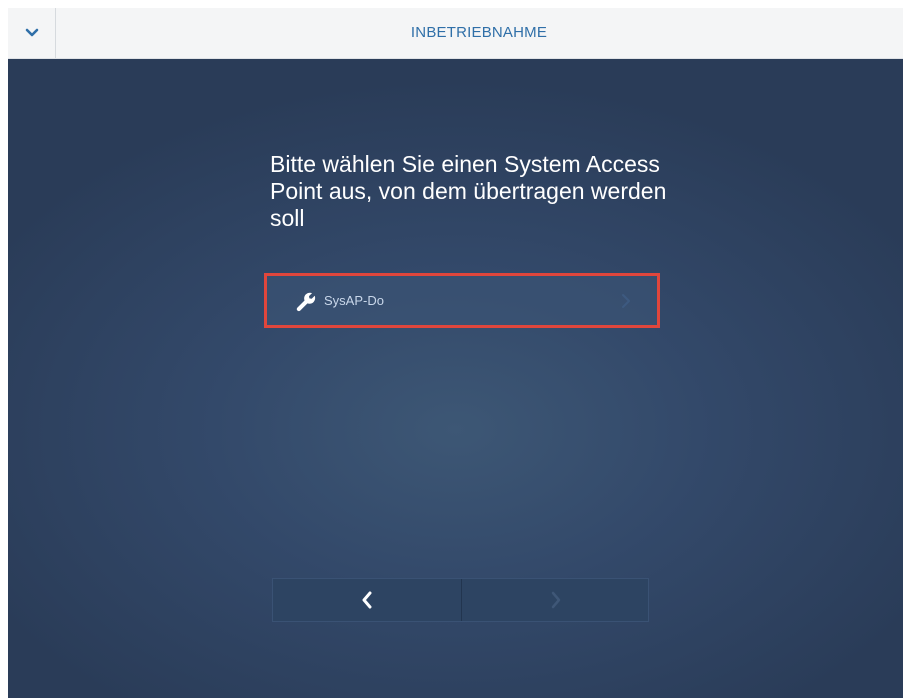 This screenshot has height=698, width=903. I want to click on chevron-left-icon, so click(367, 600).